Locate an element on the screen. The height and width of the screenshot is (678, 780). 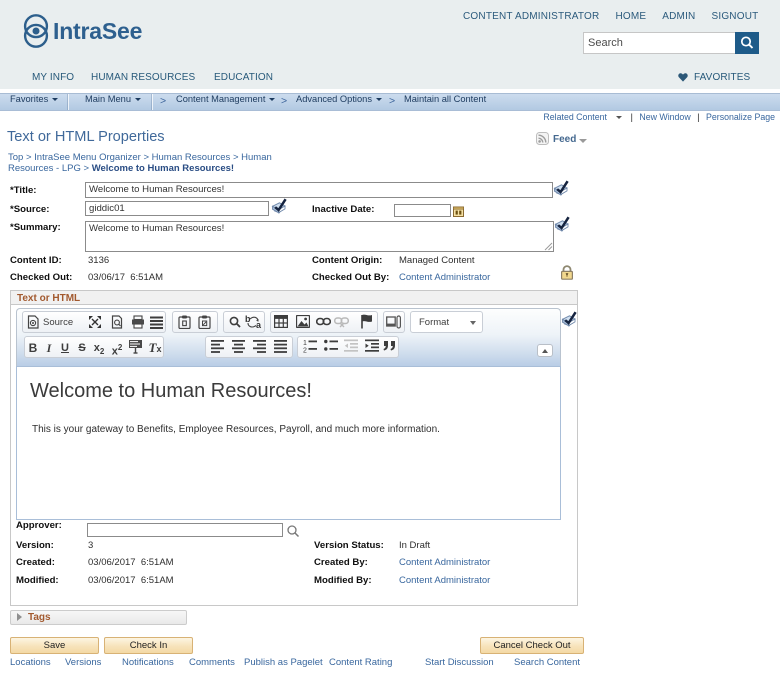
svg-text: 2 is located at coordinates (305, 351).